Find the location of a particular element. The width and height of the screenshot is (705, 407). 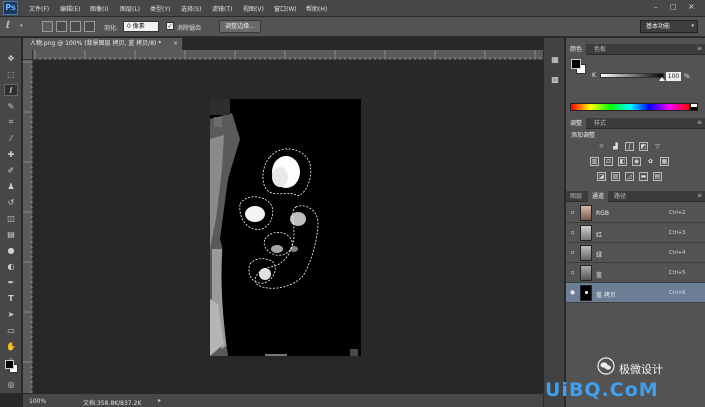

restore-icon: □ is located at coordinates (673, 7).